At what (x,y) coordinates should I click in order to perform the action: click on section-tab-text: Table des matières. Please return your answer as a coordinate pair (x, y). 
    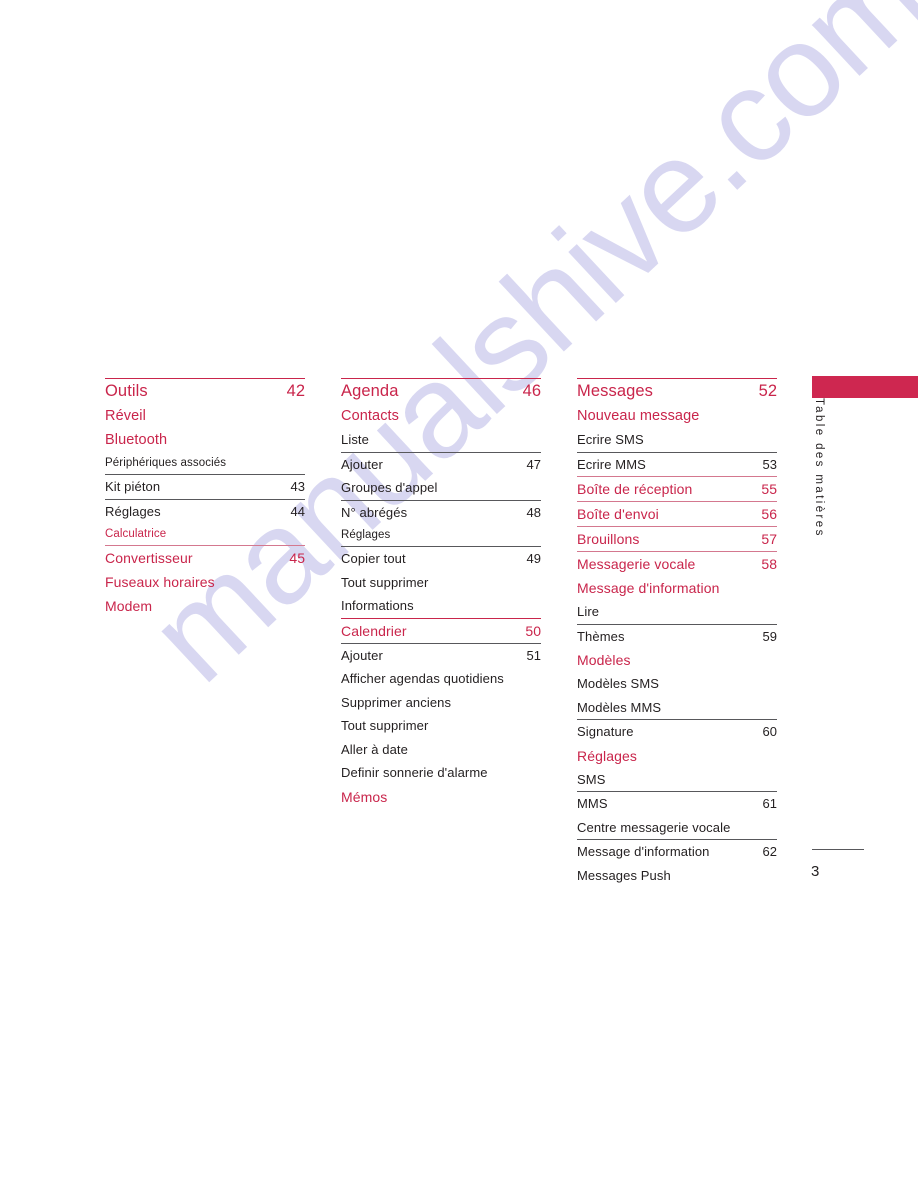
    Looking at the image, I should click on (819, 468).